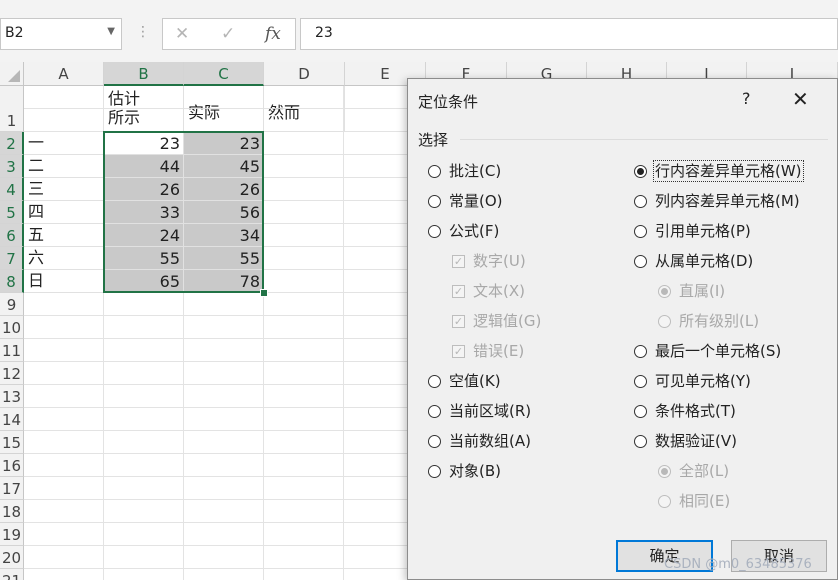 Image resolution: width=838 pixels, height=580 pixels. Describe the element at coordinates (746, 98) in the screenshot. I see `help-icon: ?` at that location.